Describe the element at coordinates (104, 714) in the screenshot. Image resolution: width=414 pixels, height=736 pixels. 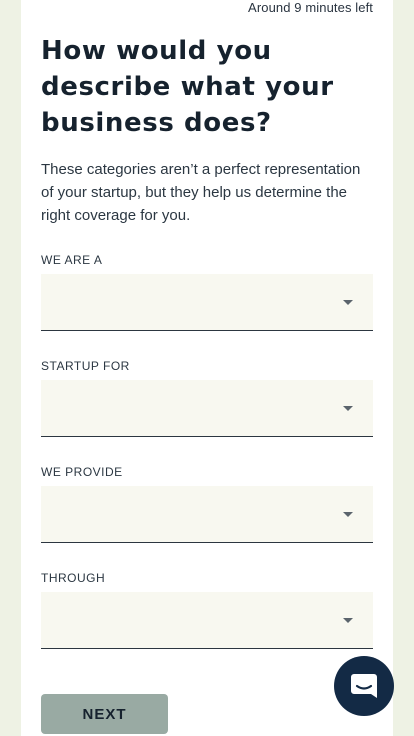
I see `next-button: NEXT` at that location.